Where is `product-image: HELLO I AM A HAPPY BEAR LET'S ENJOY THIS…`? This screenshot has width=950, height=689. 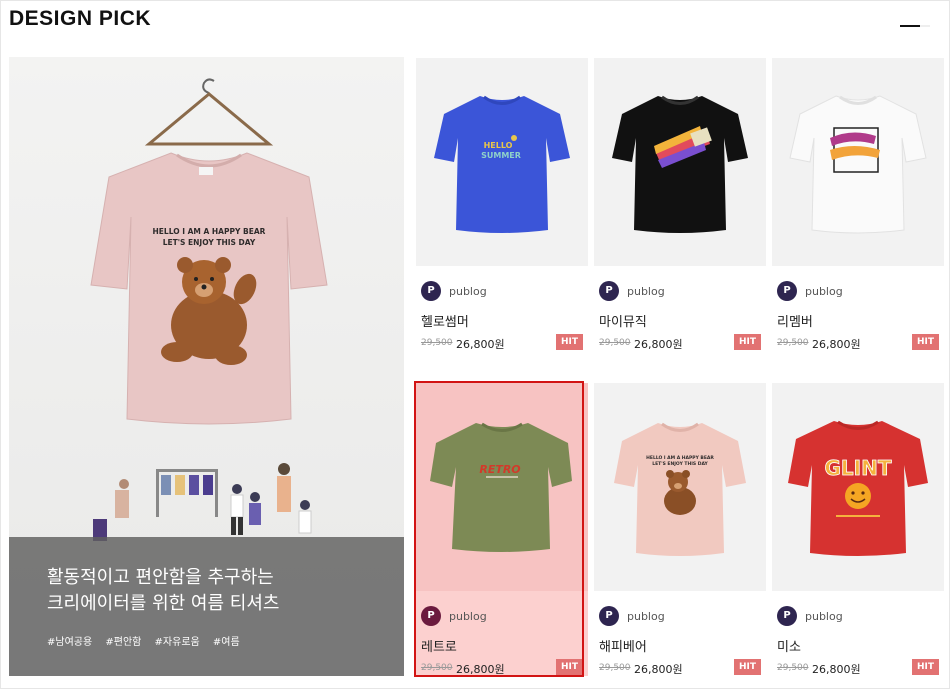
product-image: HELLO I AM A HAPPY BEAR LET'S ENJOY THIS… is located at coordinates (680, 487).